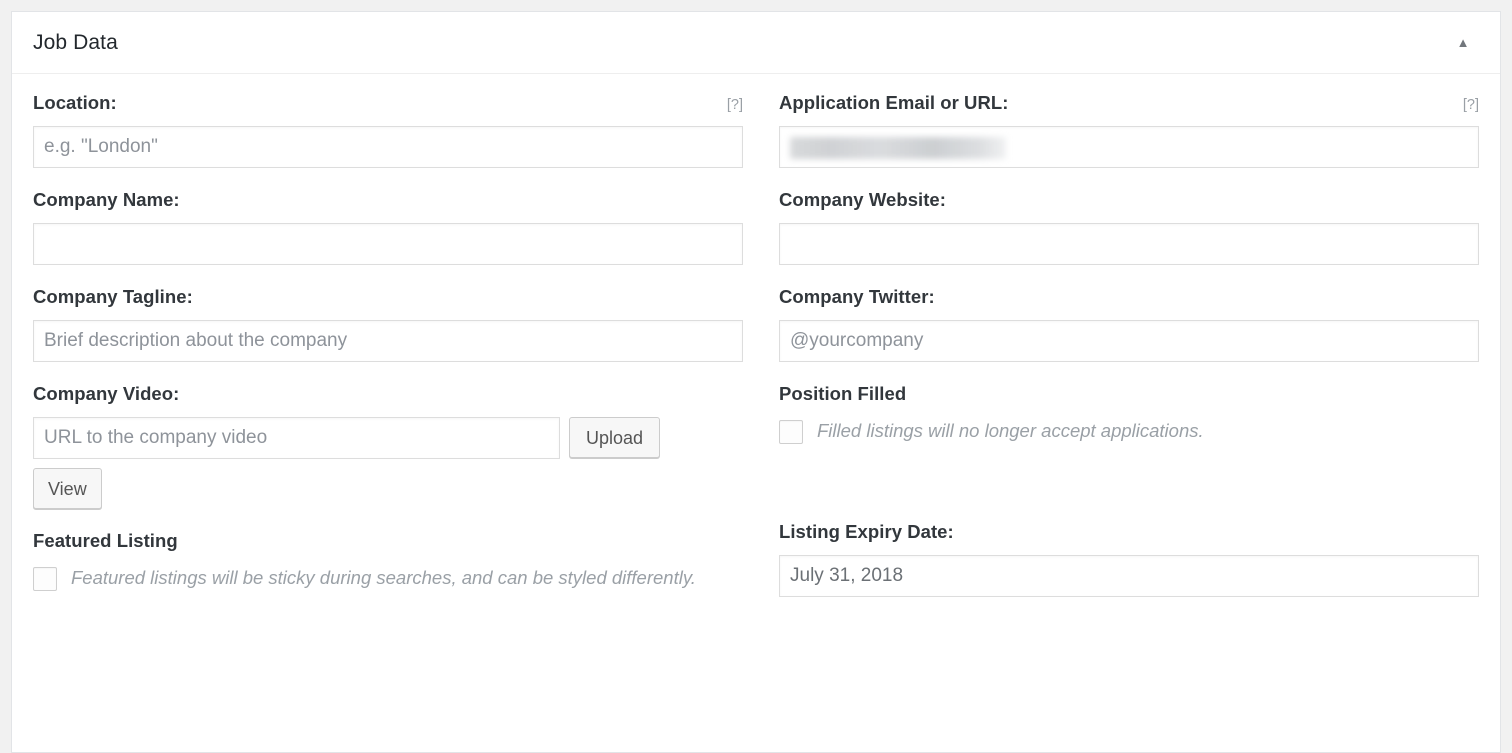 Image resolution: width=1512 pixels, height=753 pixels. I want to click on field-label-row: Company Name:, so click(388, 200).